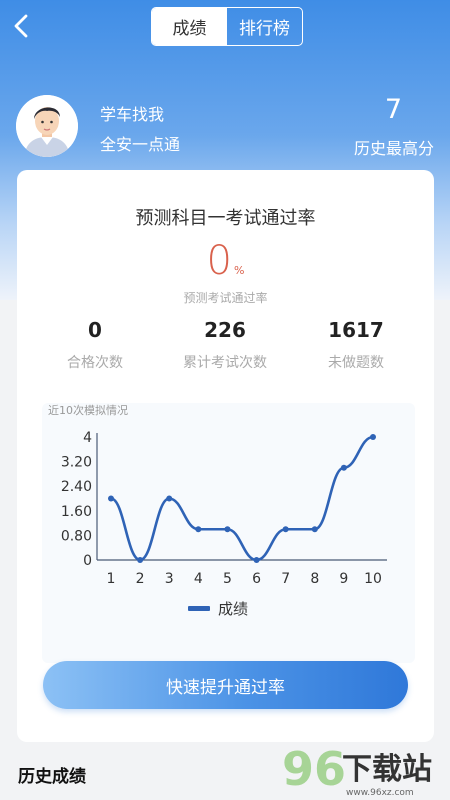  I want to click on stat-total-exams-label: 累计考试次数, so click(225, 363).